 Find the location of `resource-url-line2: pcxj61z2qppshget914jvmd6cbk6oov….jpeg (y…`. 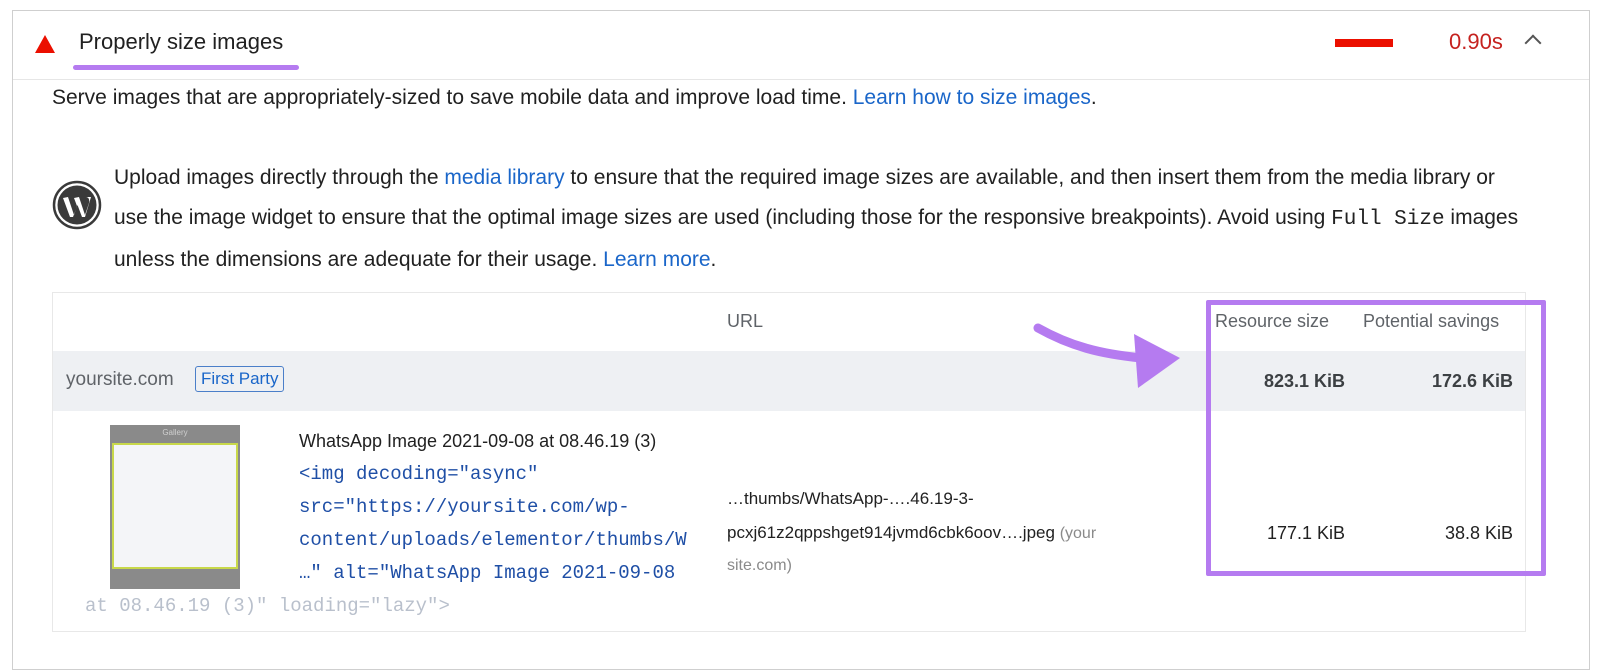

resource-url-line2: pcxj61z2qppshget914jvmd6cbk6oov….jpeg (y… is located at coordinates (912, 532).